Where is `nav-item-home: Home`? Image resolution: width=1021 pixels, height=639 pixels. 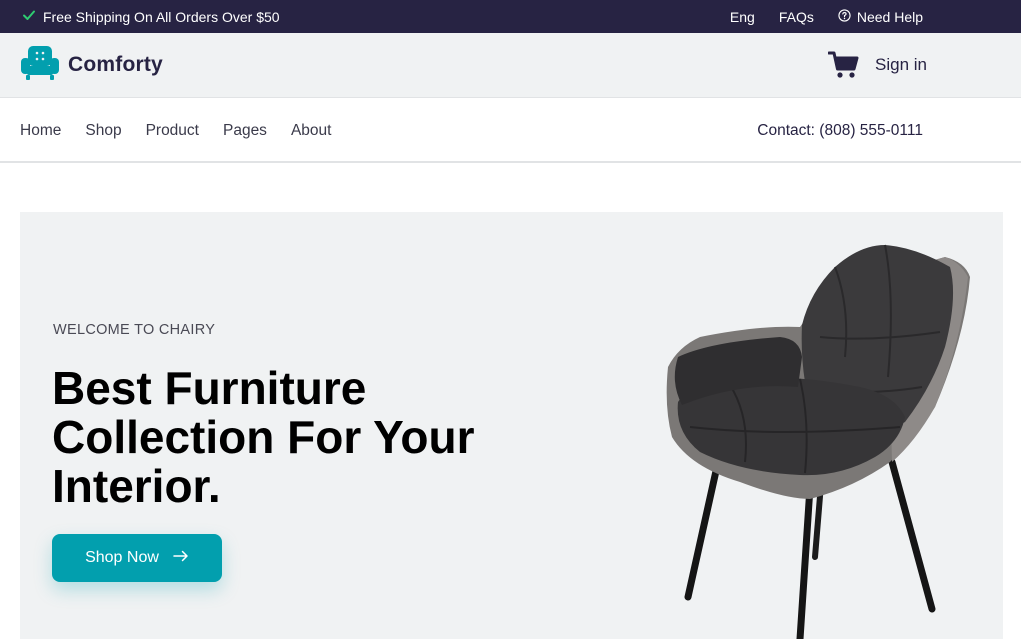
nav-item-home: Home is located at coordinates (40, 131).